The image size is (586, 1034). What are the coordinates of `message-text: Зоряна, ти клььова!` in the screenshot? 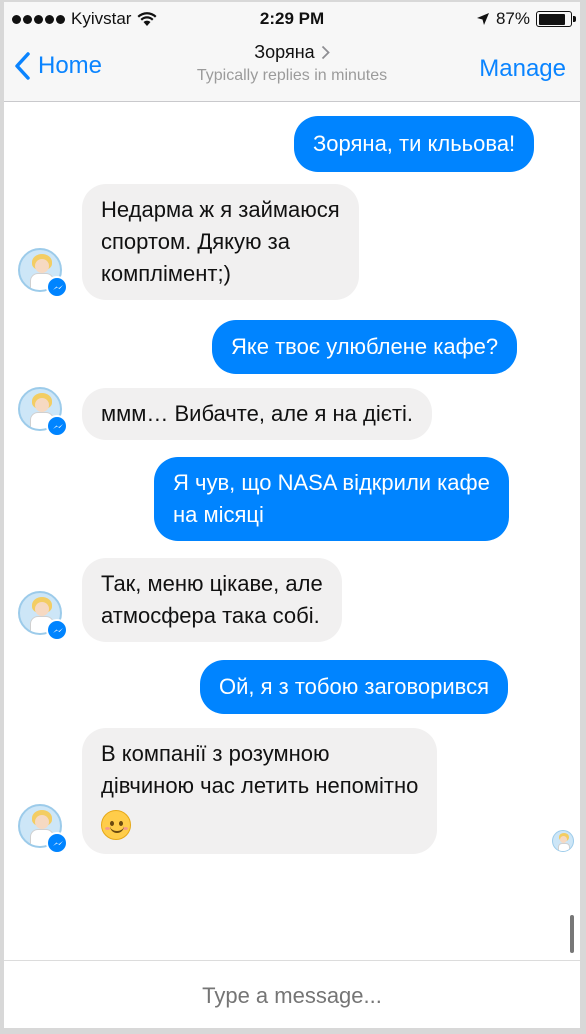 It's located at (414, 143).